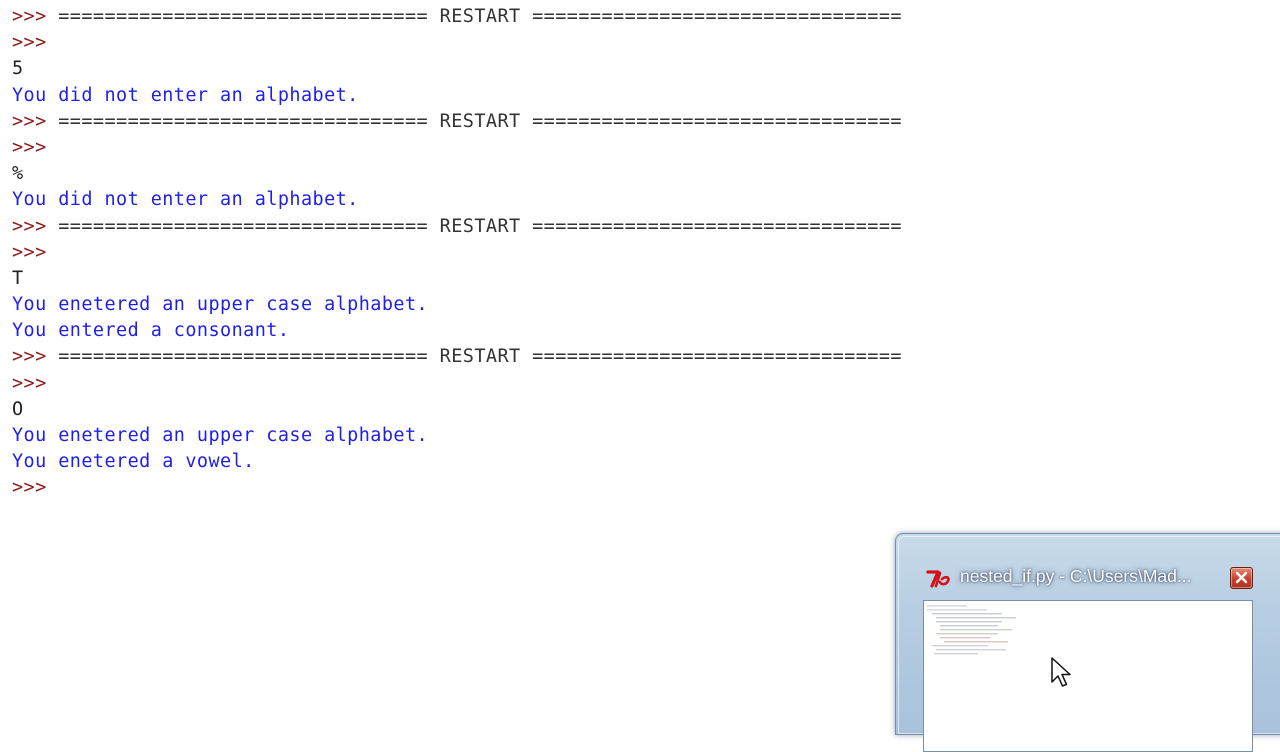 The width and height of the screenshot is (1280, 752). What do you see at coordinates (1088, 676) in the screenshot?
I see `window-preview` at bounding box center [1088, 676].